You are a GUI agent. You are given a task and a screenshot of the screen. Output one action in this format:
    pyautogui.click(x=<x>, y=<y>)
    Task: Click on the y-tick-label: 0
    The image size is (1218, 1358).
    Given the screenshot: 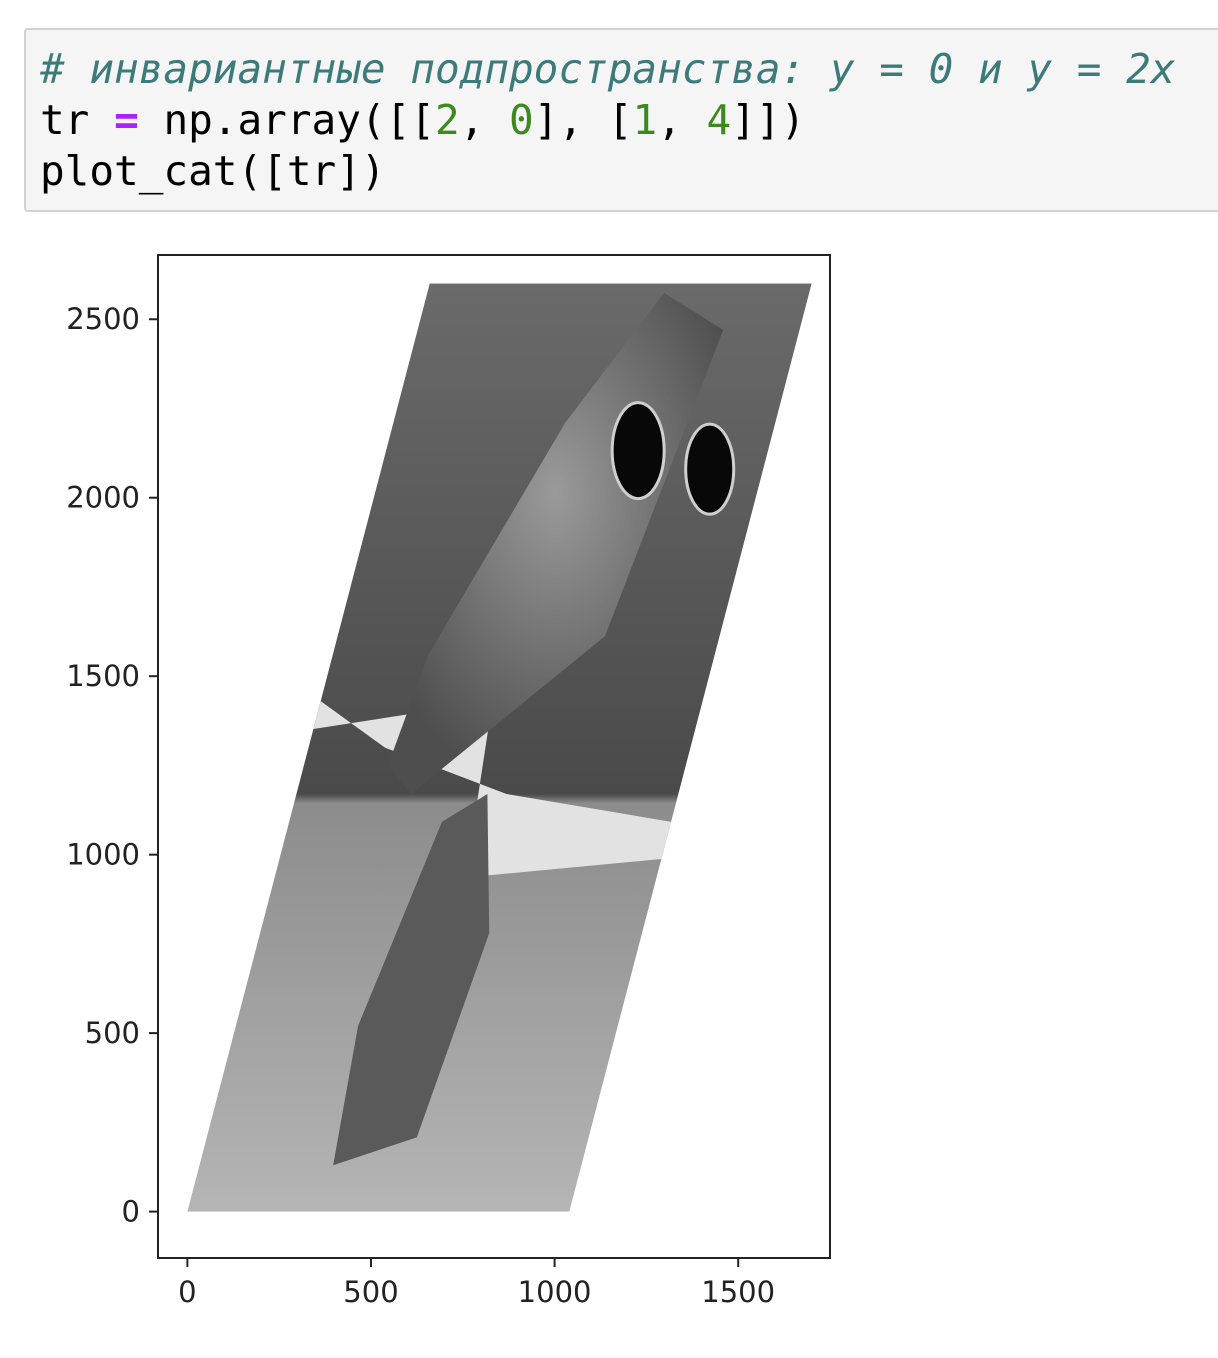 What is the action you would take?
    pyautogui.click(x=131, y=1212)
    